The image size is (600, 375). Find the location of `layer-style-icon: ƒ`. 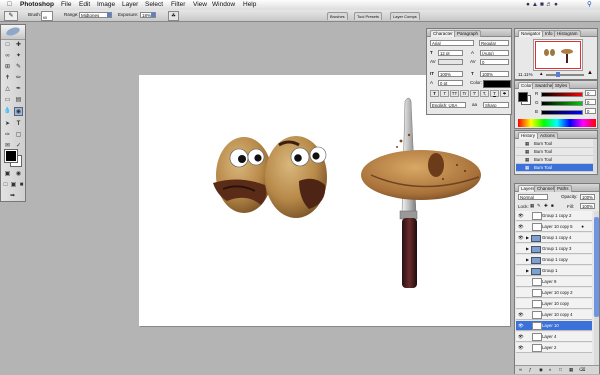

layer-style-icon: ƒ is located at coordinates (530, 369).